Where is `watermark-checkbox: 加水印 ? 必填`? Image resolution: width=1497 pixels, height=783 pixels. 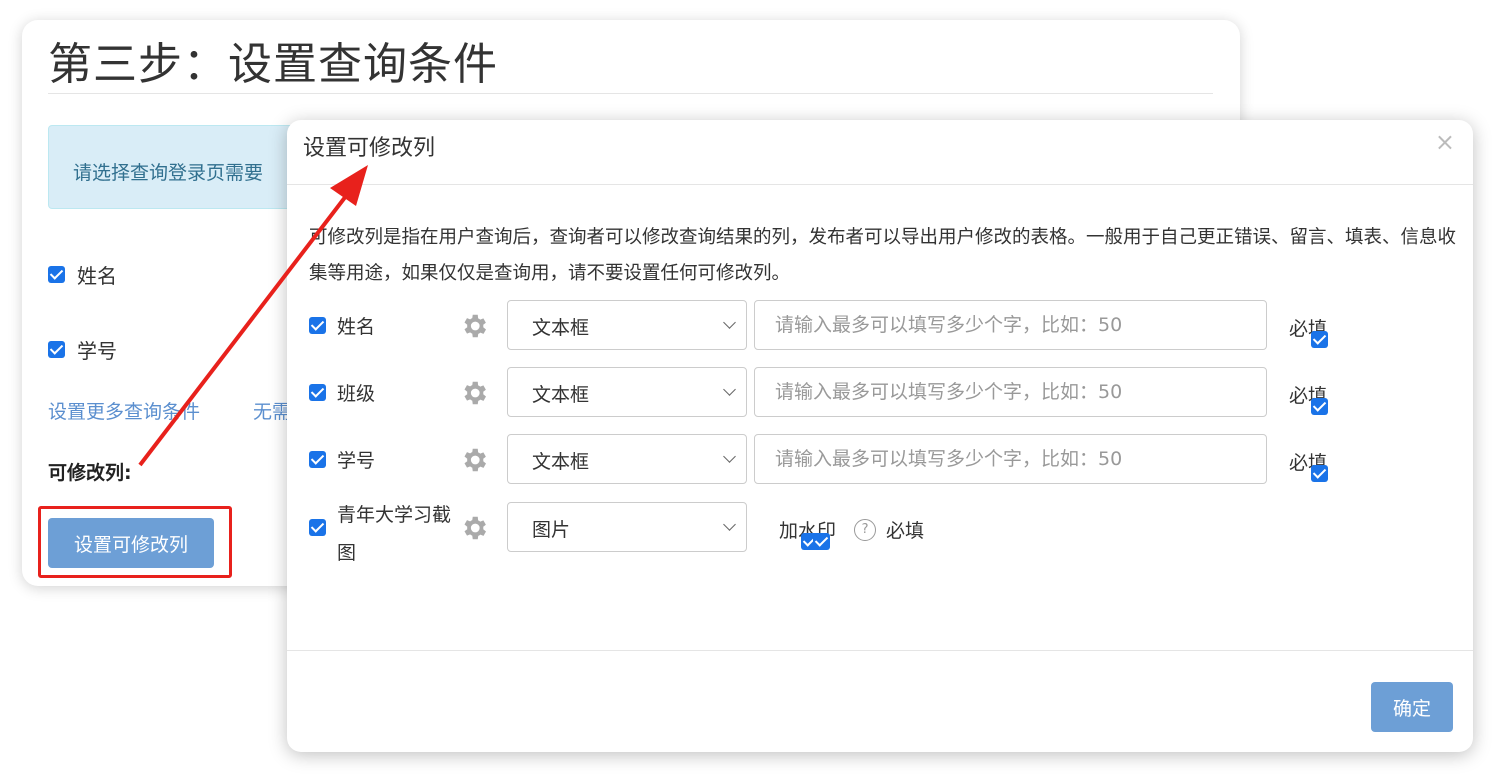 watermark-checkbox: 加水印 ? 必填 is located at coordinates (852, 533).